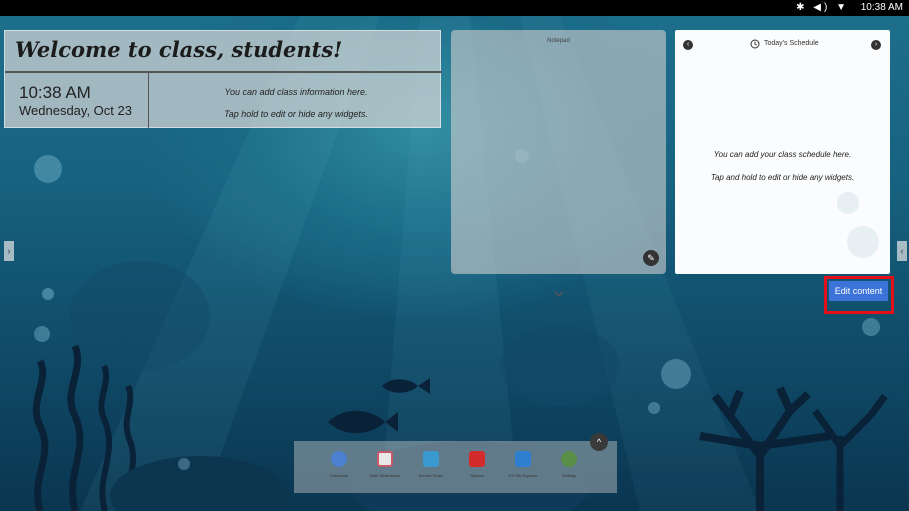  Describe the element at coordinates (454, 8) in the screenshot. I see `status-bar: ✱ ◀) ▼ 10:38 AM` at that location.